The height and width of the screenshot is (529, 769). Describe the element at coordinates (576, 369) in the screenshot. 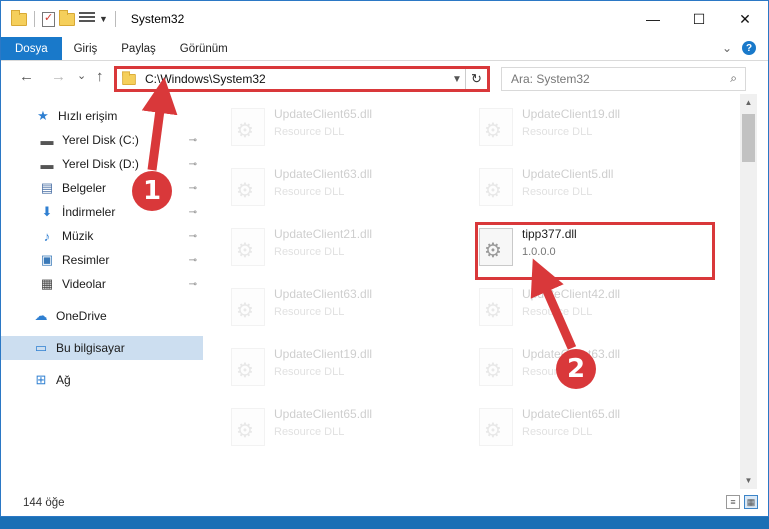

I see `callout-badge-2: 2` at that location.